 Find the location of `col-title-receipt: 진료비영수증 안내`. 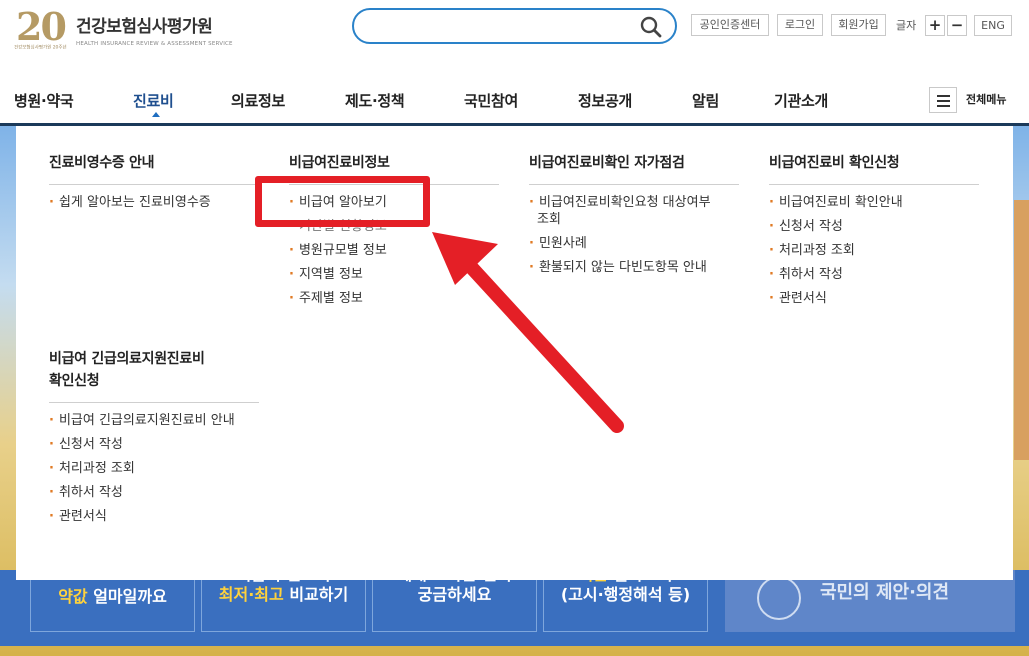

col-title-receipt: 진료비영수증 안내 is located at coordinates (102, 163).